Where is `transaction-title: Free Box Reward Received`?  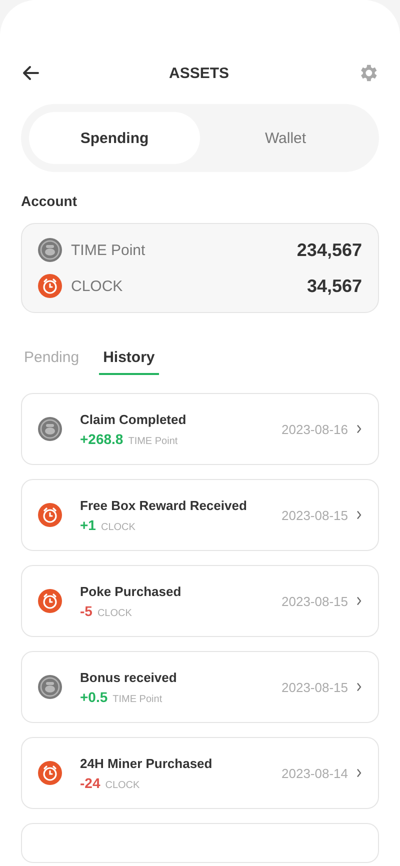 transaction-title: Free Box Reward Received is located at coordinates (164, 505).